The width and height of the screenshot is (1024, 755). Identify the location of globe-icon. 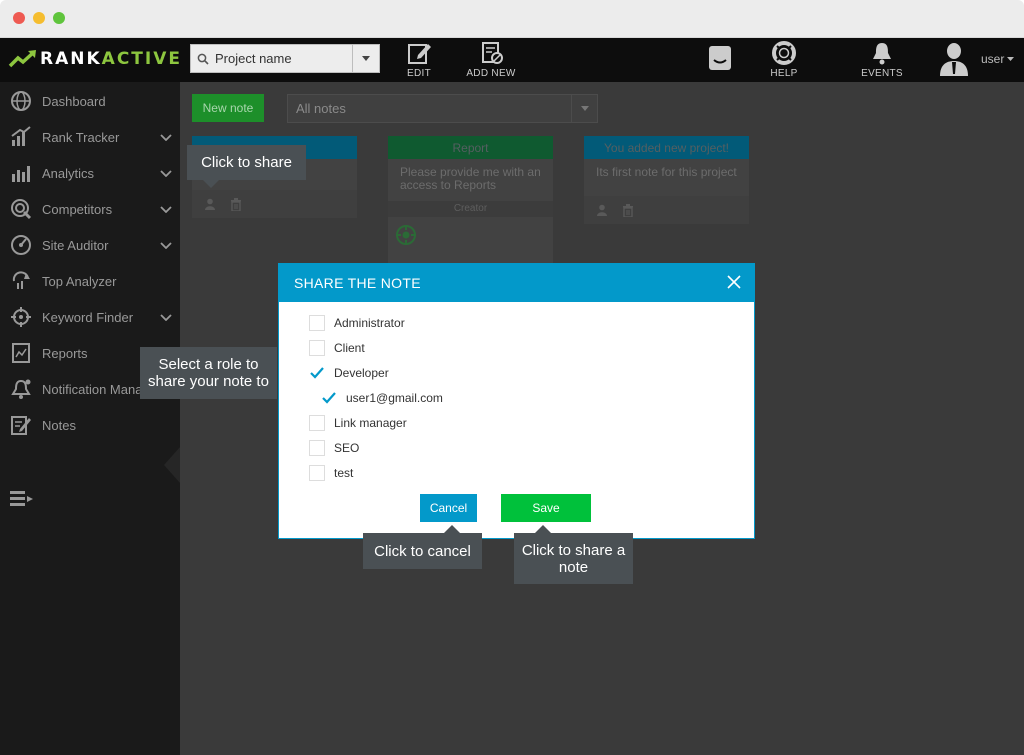
(21, 101).